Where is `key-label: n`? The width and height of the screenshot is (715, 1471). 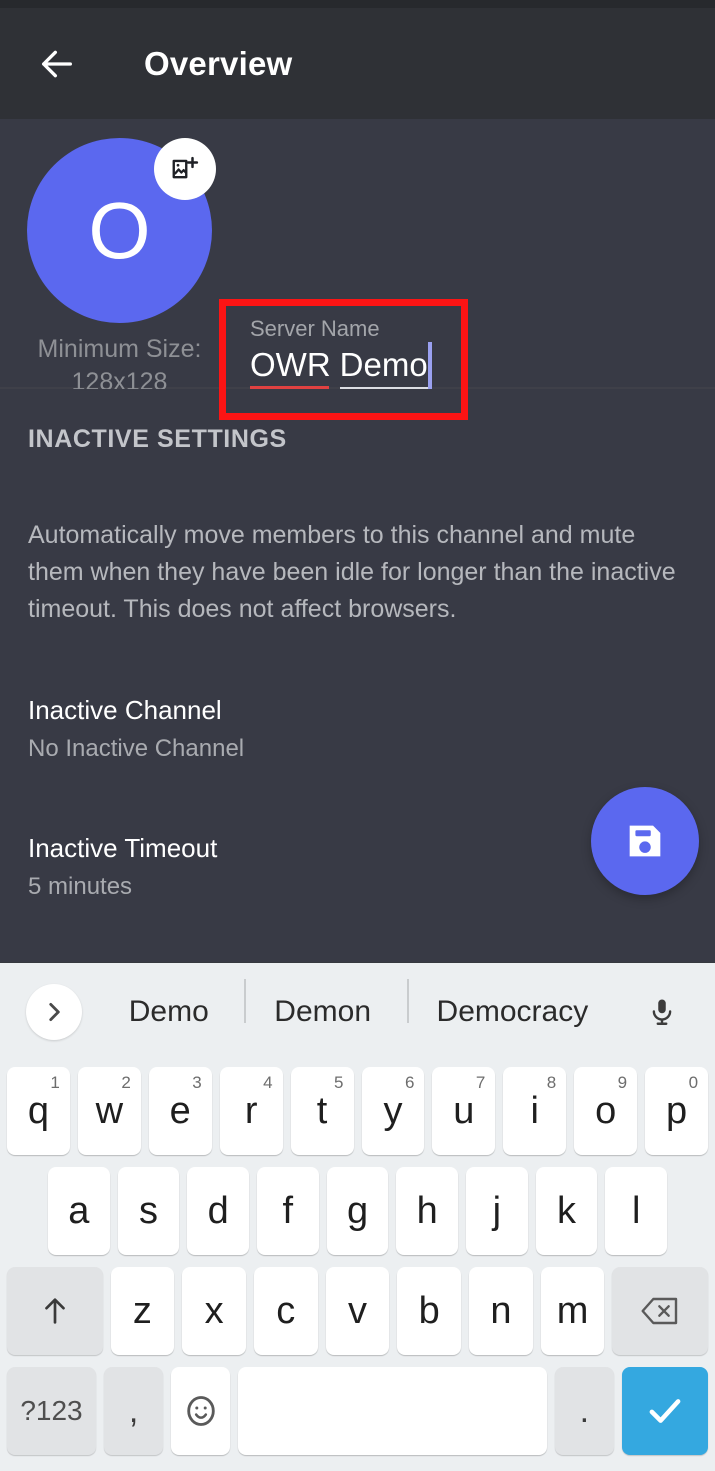
key-label: n is located at coordinates (501, 1311).